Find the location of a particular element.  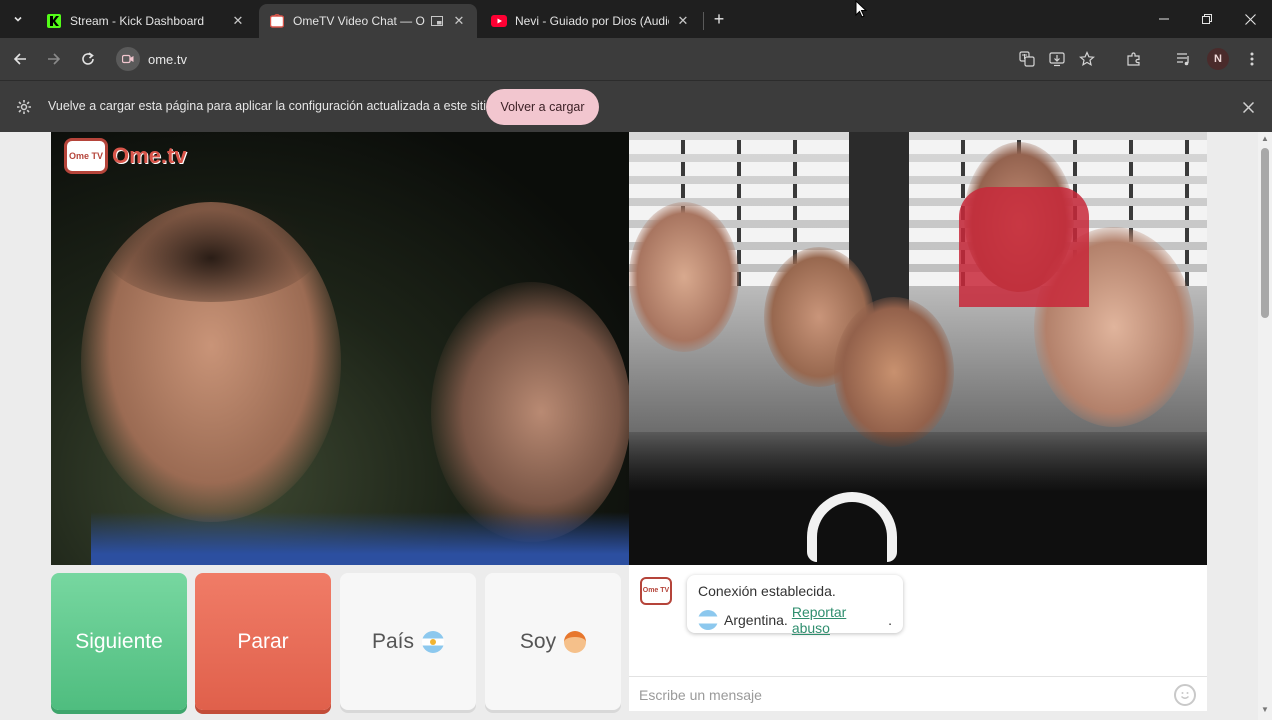

tab-kick-dashboard: Stream - Kick Dashboard ✕ is located at coordinates (146, 21).